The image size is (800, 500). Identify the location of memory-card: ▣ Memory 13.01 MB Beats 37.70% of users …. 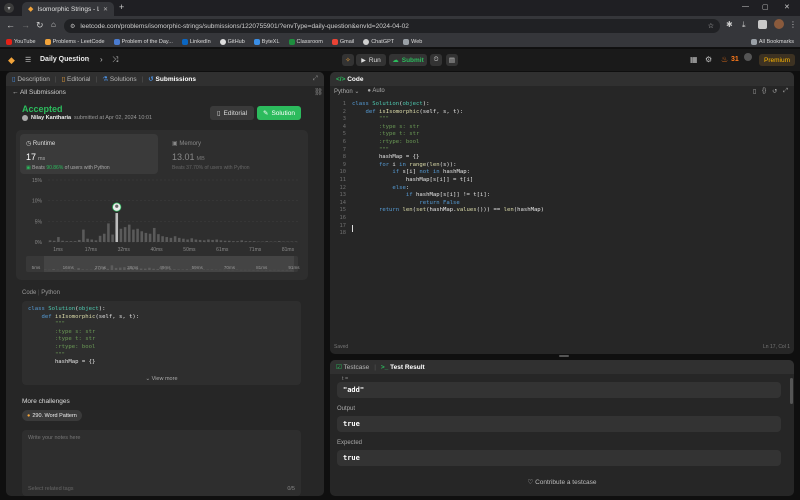
(235, 154).